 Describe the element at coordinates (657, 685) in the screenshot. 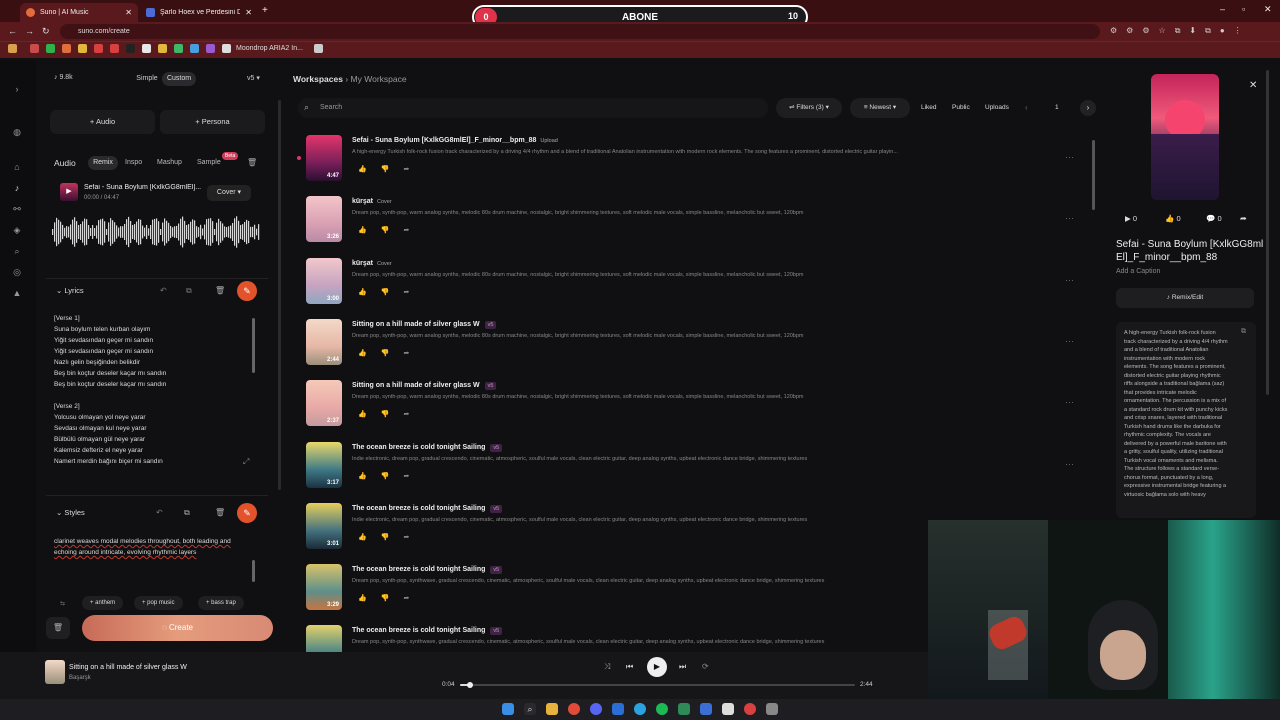

I see `progress-track` at that location.